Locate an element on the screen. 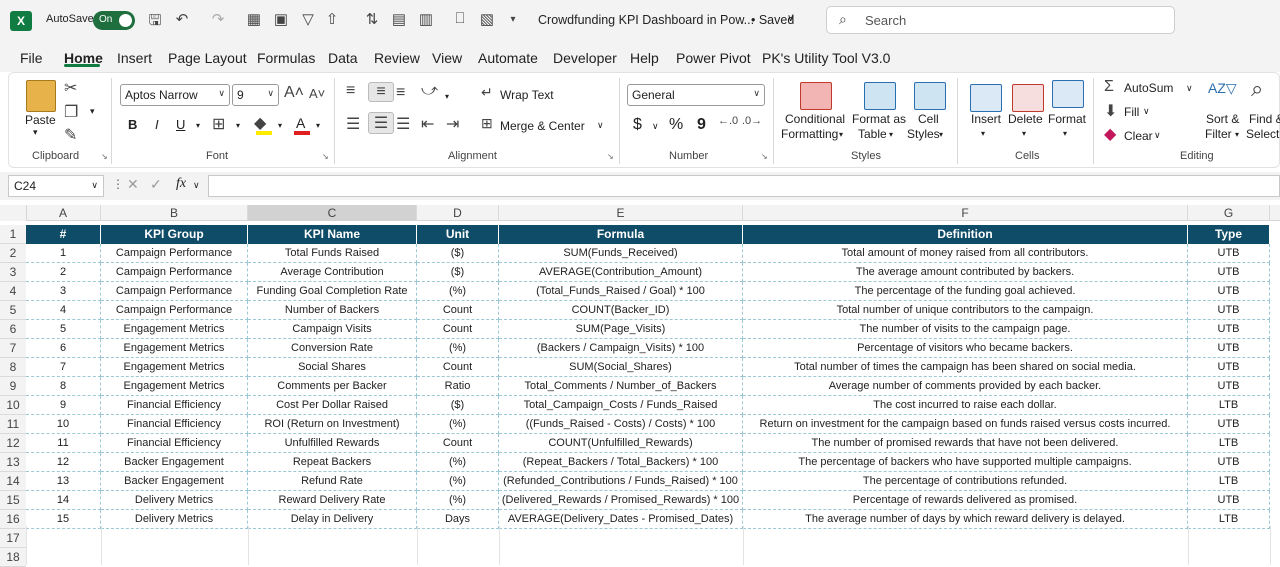 The image size is (1280, 567). table-cell: 6 is located at coordinates (63, 348).